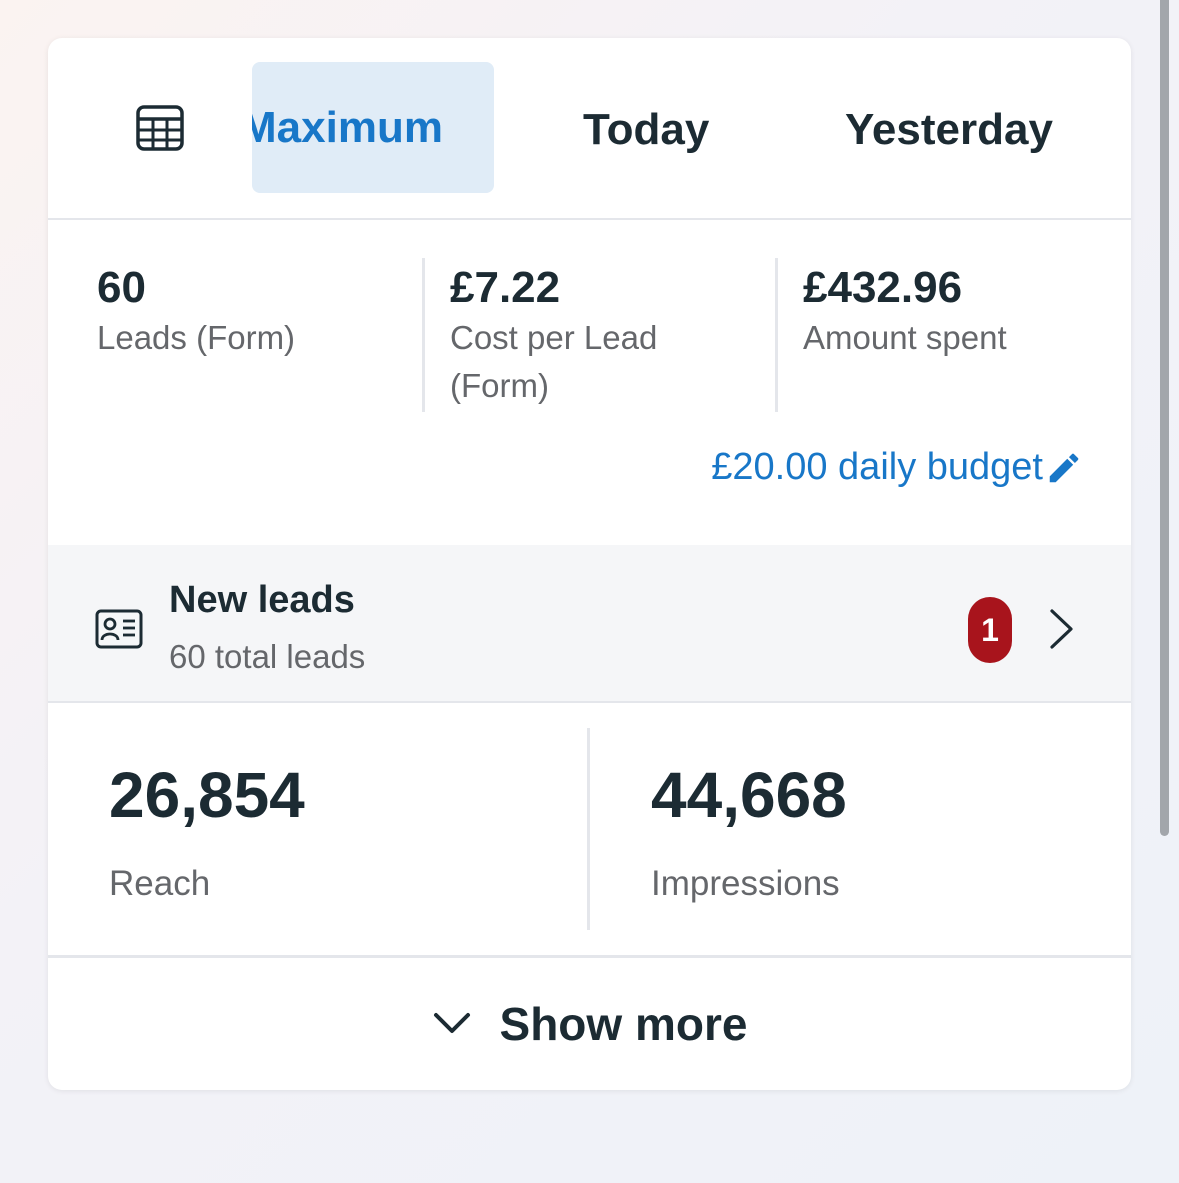 The height and width of the screenshot is (1183, 1179). I want to click on new-leads-subtitle: 60 total leads, so click(267, 656).